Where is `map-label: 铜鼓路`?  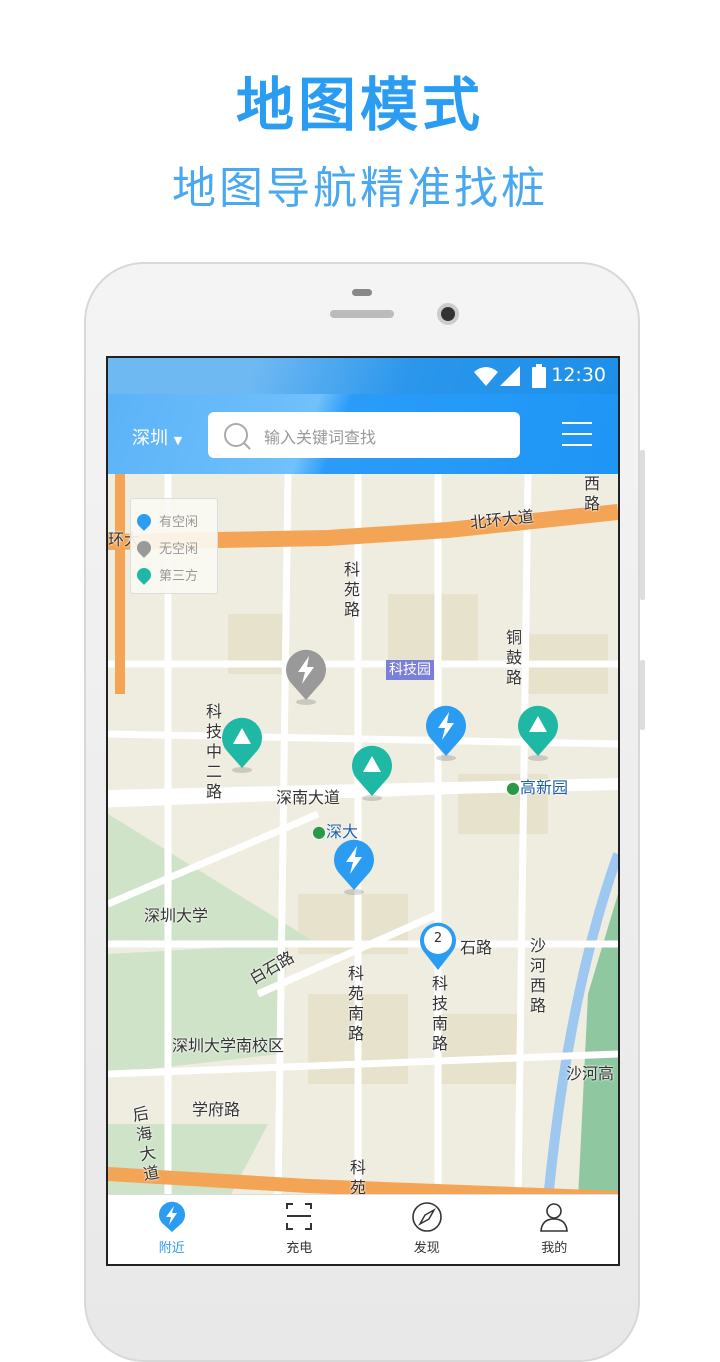
map-label: 铜鼓路 is located at coordinates (514, 657).